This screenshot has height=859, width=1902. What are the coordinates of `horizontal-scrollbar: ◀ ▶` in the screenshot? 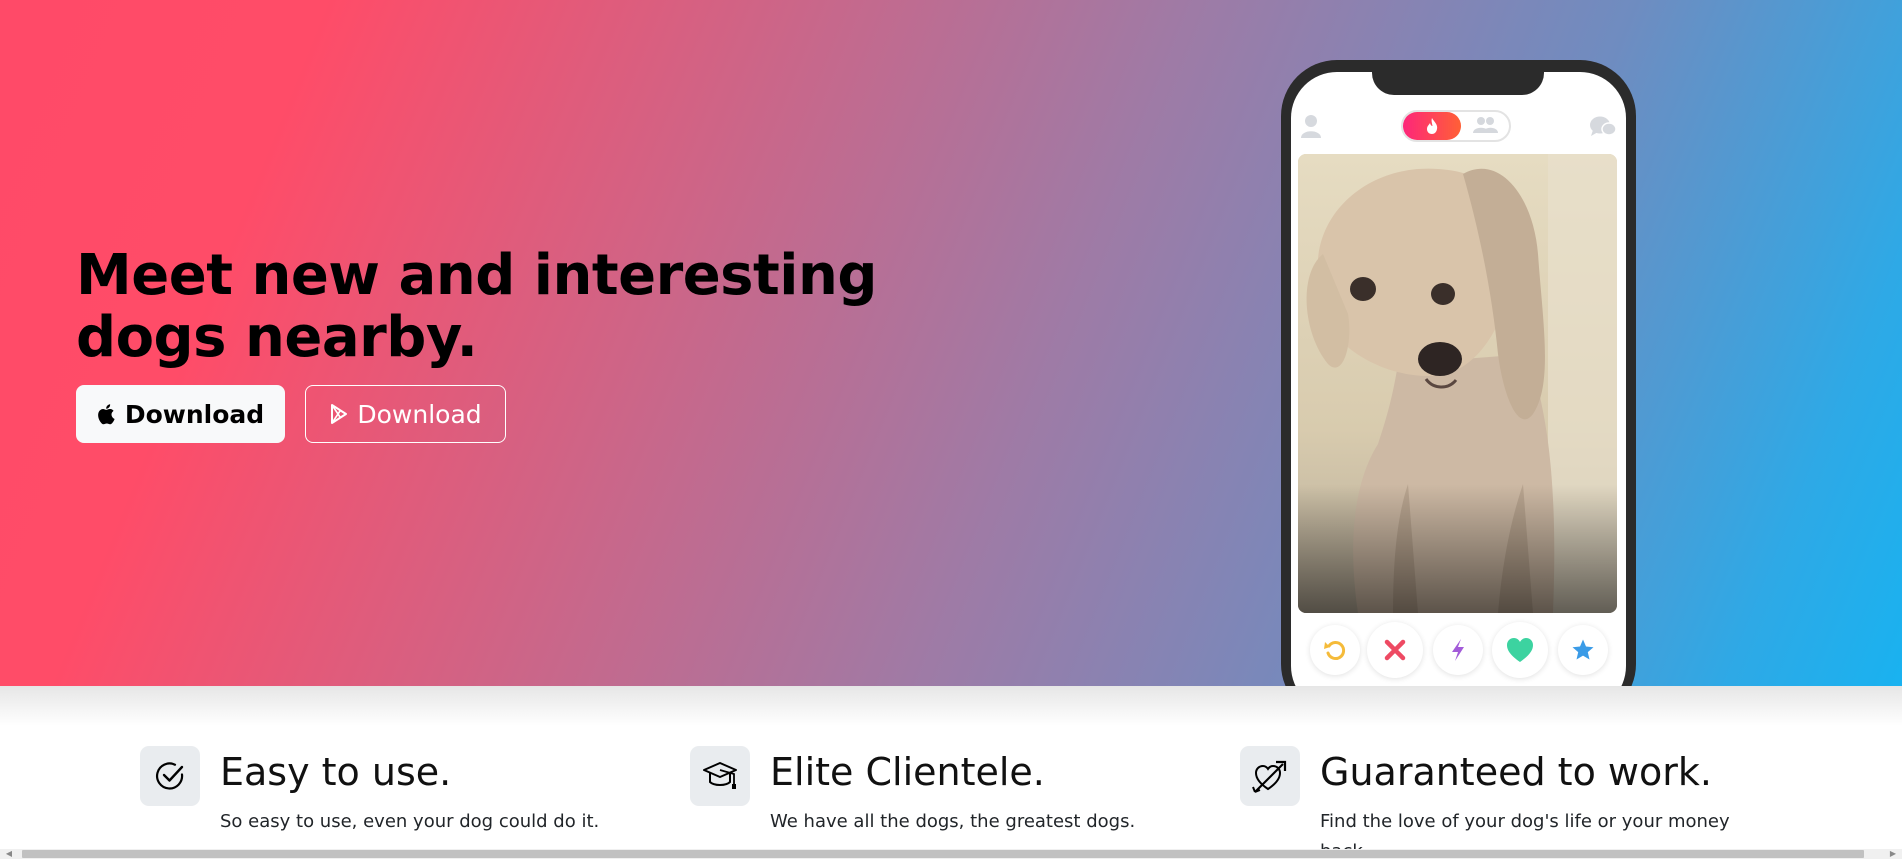 It's located at (951, 854).